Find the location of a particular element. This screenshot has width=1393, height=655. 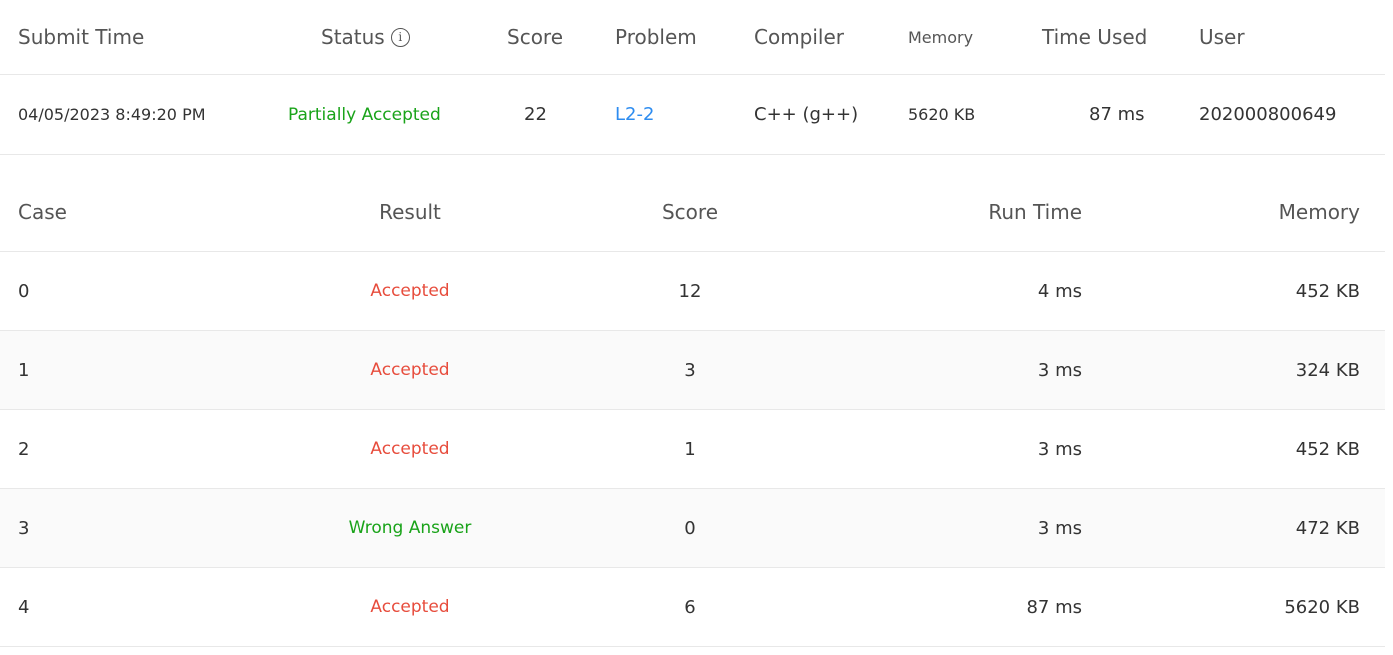

table-row: 0 Accepted 12 4 ms 452 KB is located at coordinates (692, 291).